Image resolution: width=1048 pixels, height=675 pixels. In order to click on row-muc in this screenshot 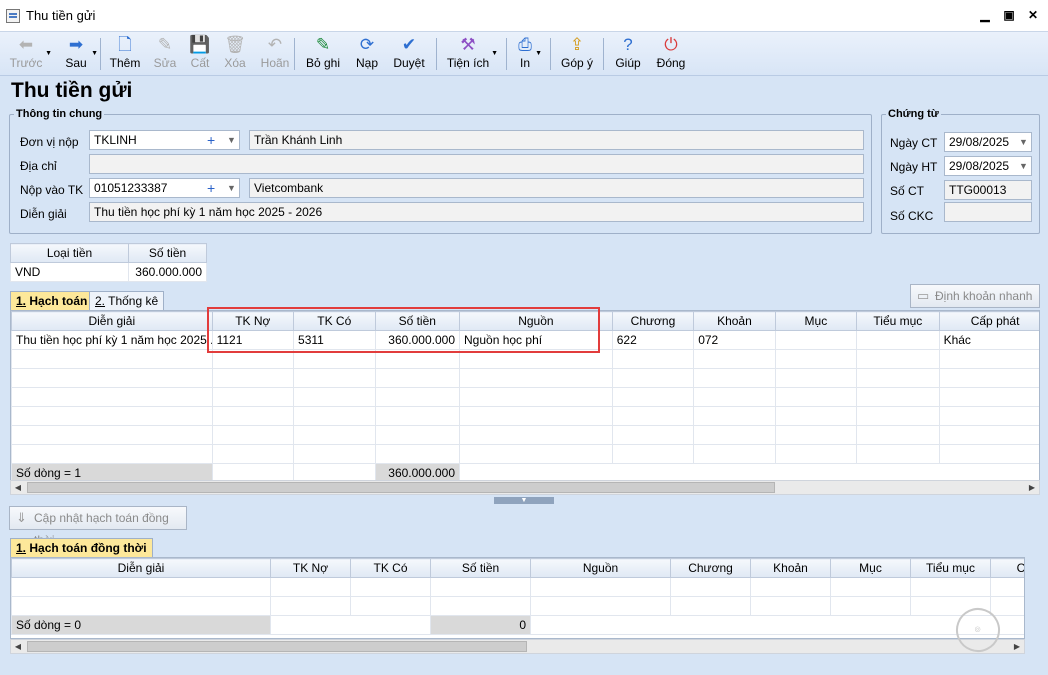, I will do `click(816, 340)`.